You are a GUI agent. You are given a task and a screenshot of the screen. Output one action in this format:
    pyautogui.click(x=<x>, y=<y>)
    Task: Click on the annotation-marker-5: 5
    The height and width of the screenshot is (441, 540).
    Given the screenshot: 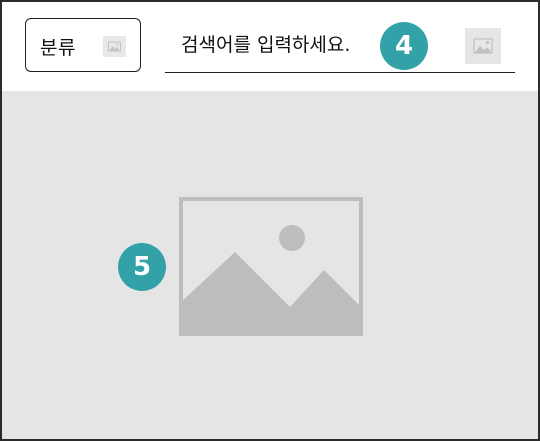 What is the action you would take?
    pyautogui.click(x=142, y=267)
    